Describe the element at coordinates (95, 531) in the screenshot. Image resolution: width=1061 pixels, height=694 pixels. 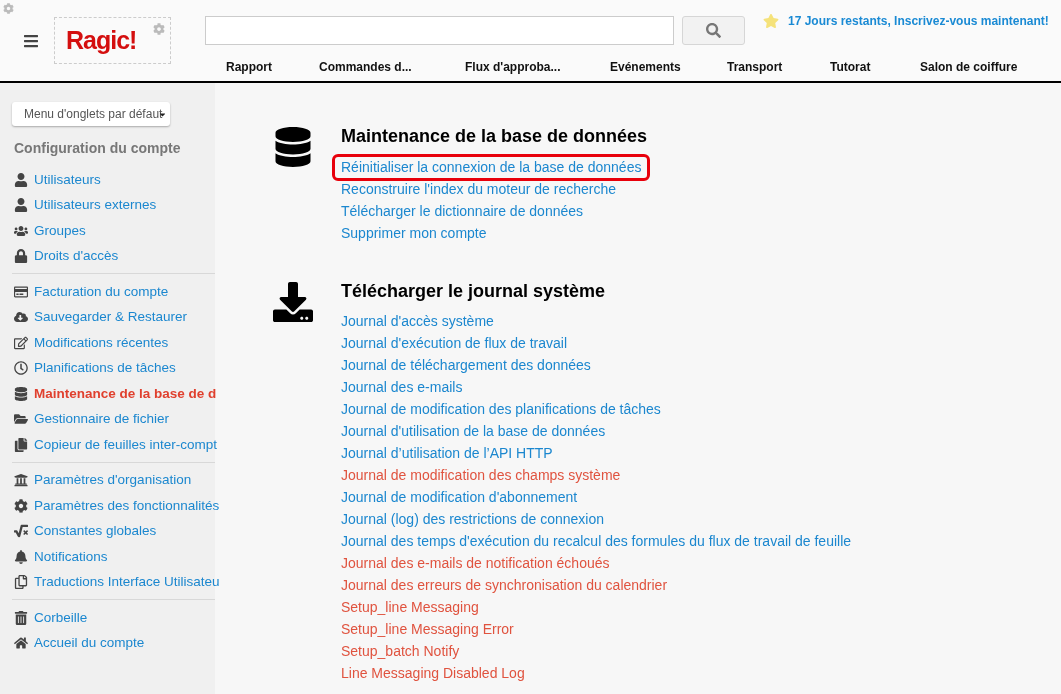
I see `sidebar-link: Constantes globales` at that location.